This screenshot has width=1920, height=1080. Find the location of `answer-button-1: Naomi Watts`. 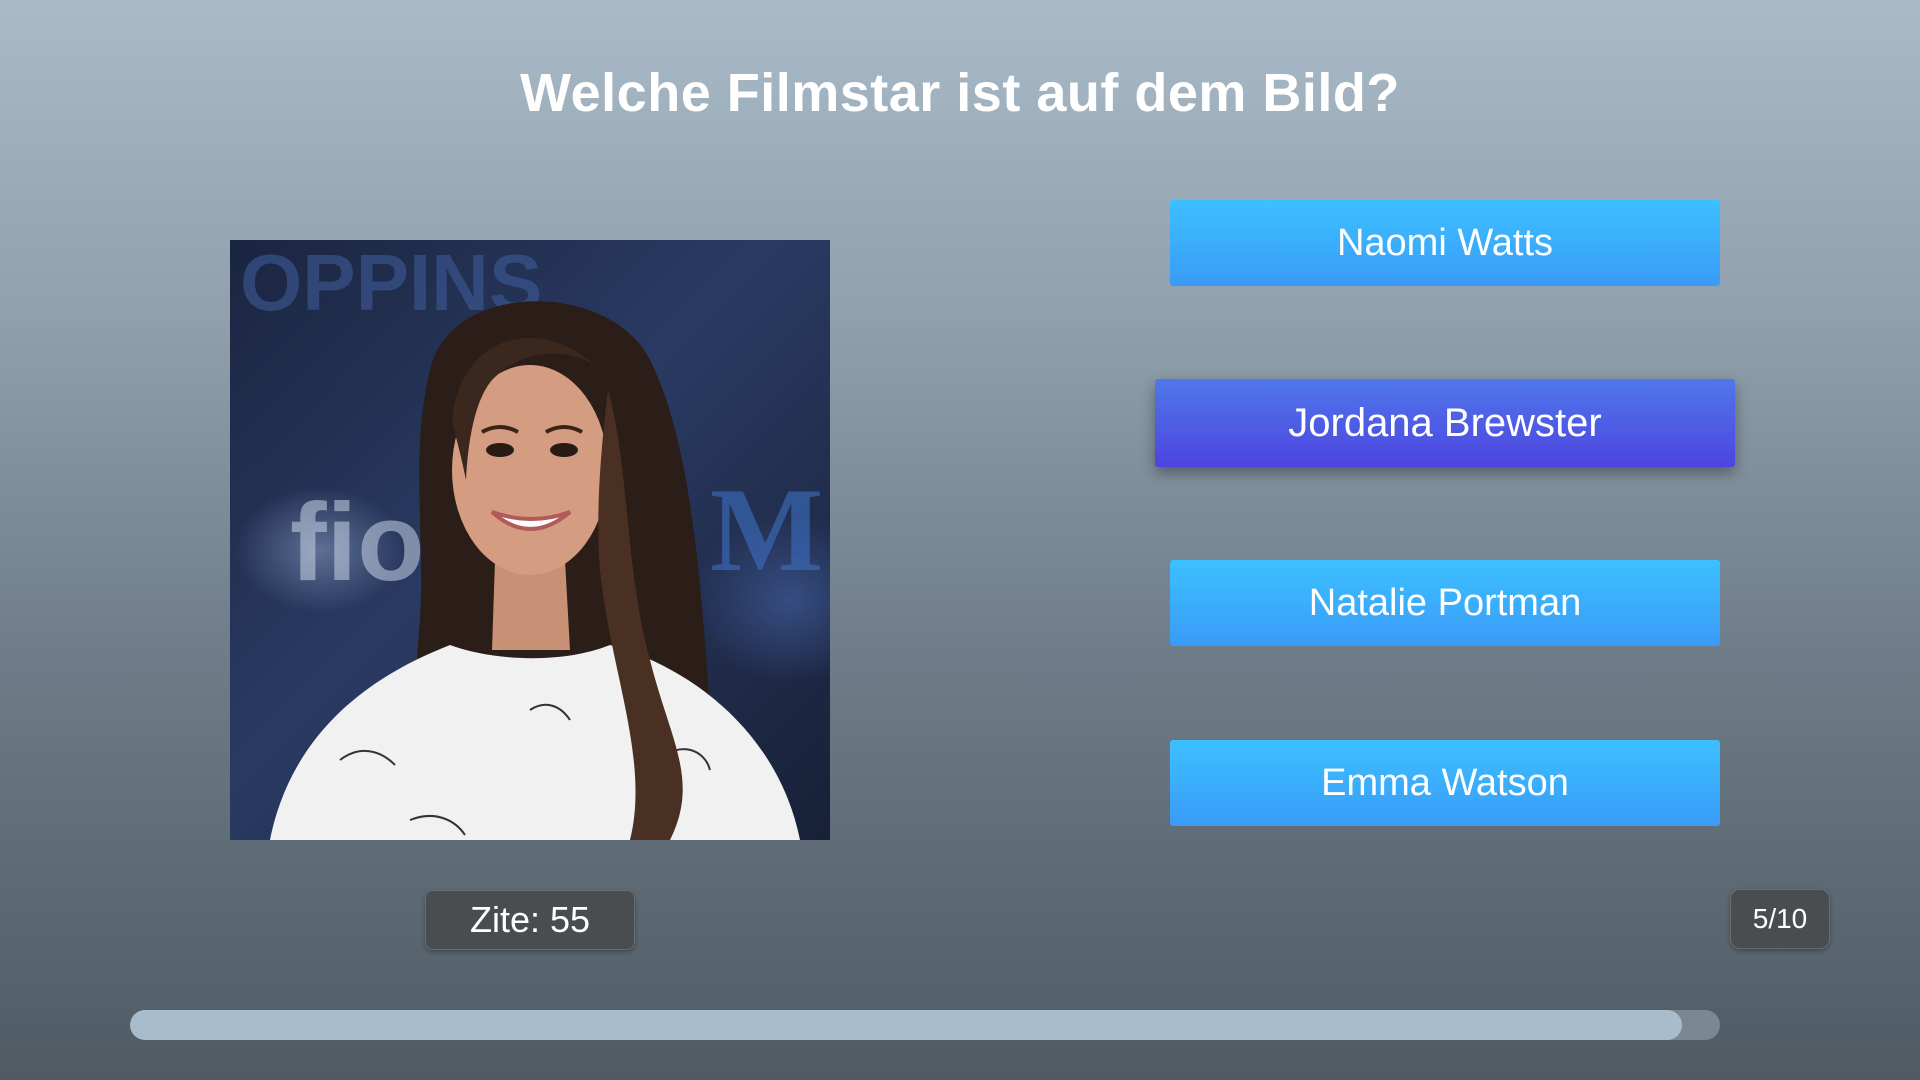

answer-button-1: Naomi Watts is located at coordinates (1445, 243).